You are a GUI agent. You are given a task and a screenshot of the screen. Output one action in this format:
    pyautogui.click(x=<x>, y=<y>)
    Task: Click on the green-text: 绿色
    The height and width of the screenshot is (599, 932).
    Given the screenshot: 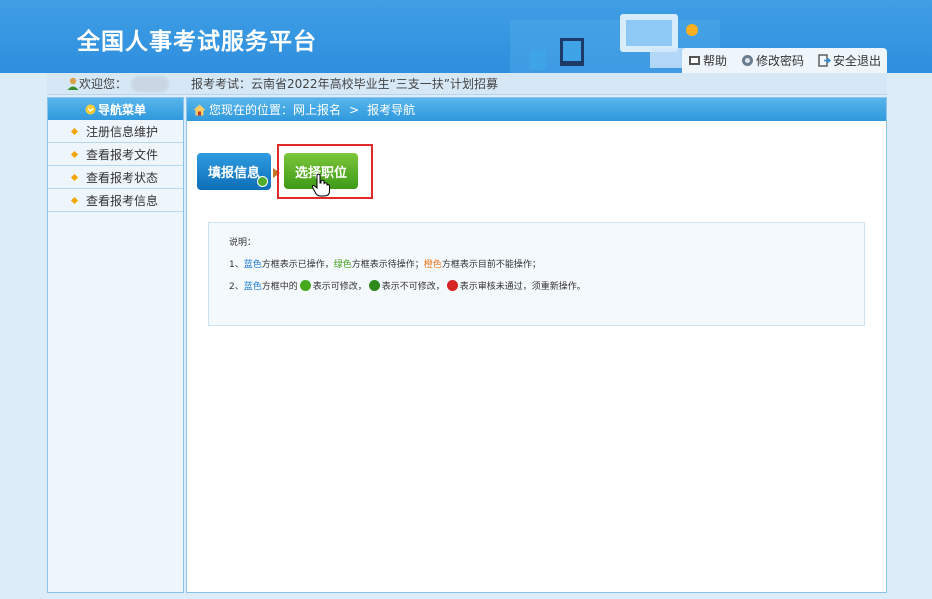 What is the action you would take?
    pyautogui.click(x=342, y=265)
    